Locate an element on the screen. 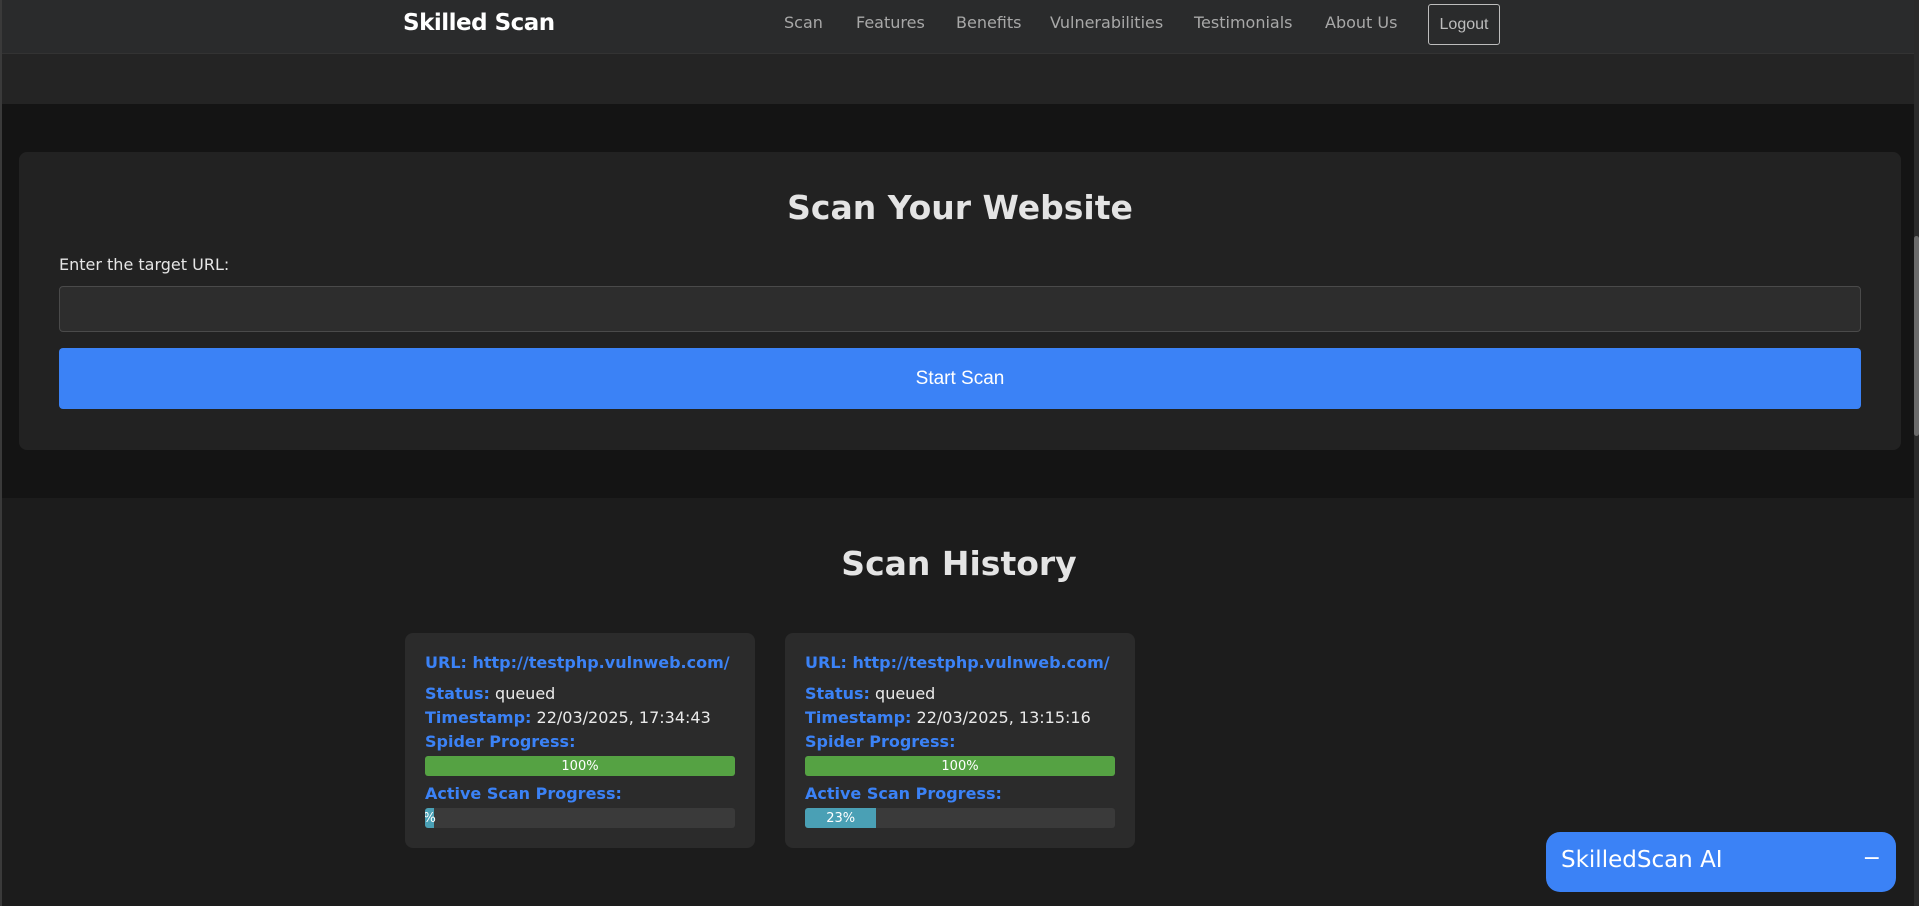  url-label: Enter the target URL: is located at coordinates (144, 264).